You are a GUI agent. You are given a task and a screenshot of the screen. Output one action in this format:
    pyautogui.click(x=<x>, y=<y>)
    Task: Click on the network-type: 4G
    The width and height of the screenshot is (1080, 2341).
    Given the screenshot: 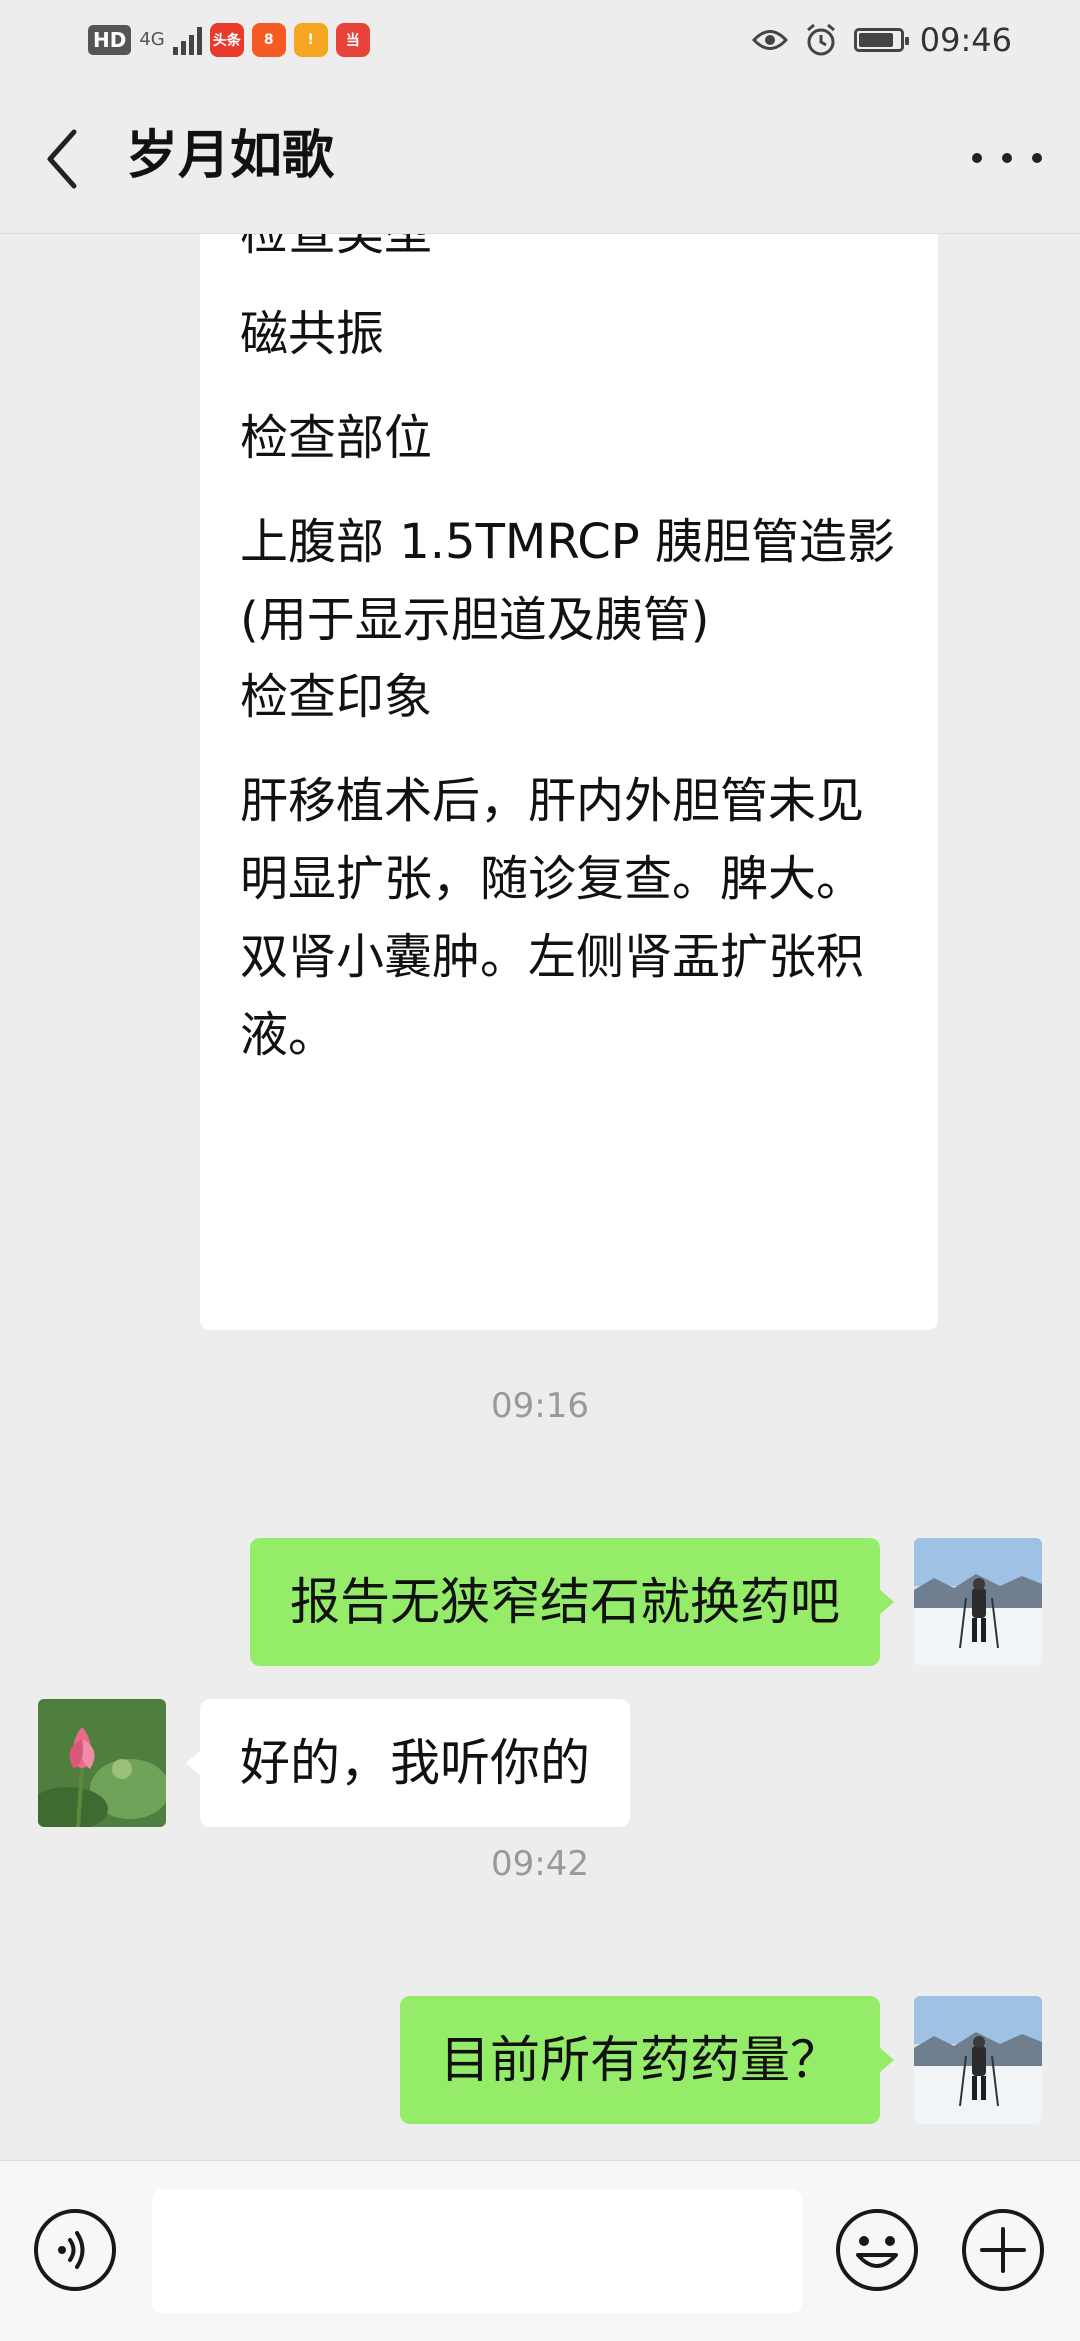 What is the action you would take?
    pyautogui.click(x=152, y=39)
    